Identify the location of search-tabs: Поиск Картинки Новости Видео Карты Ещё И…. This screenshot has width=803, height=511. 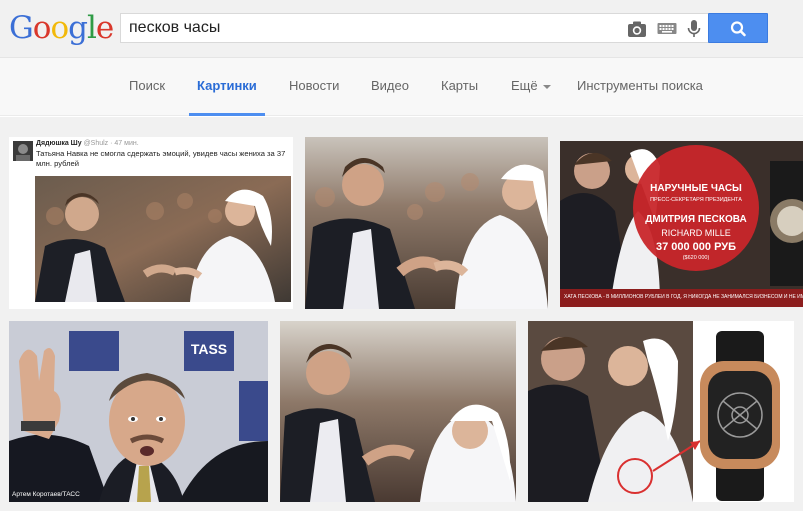
(401, 87).